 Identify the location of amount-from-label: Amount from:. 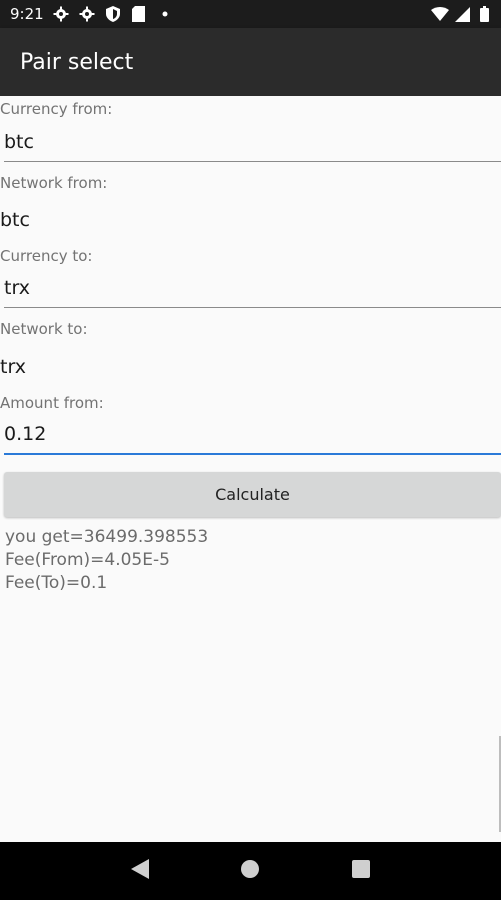
(52, 403).